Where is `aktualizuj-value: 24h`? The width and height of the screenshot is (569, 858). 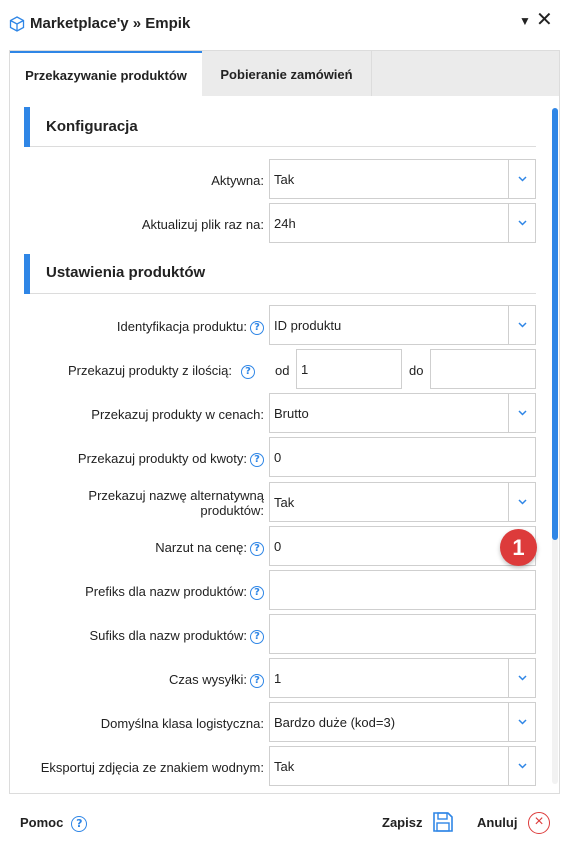
aktualizuj-value: 24h is located at coordinates (285, 223).